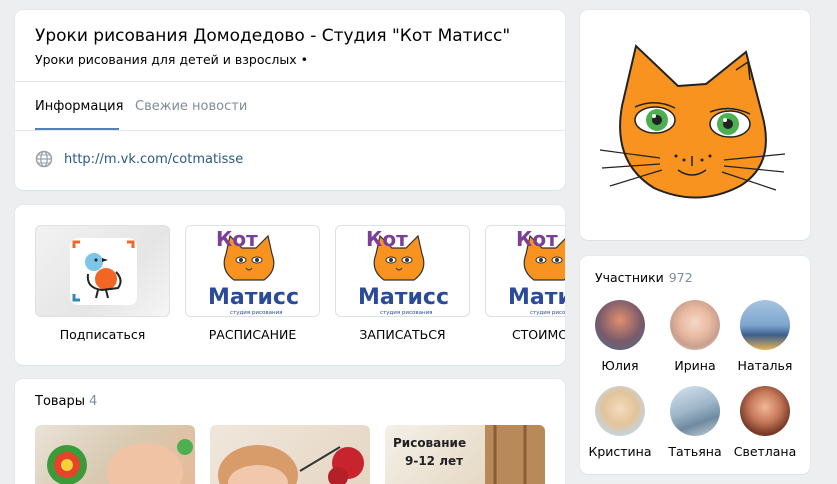  I want to click on cat-logo, so click(692, 121).